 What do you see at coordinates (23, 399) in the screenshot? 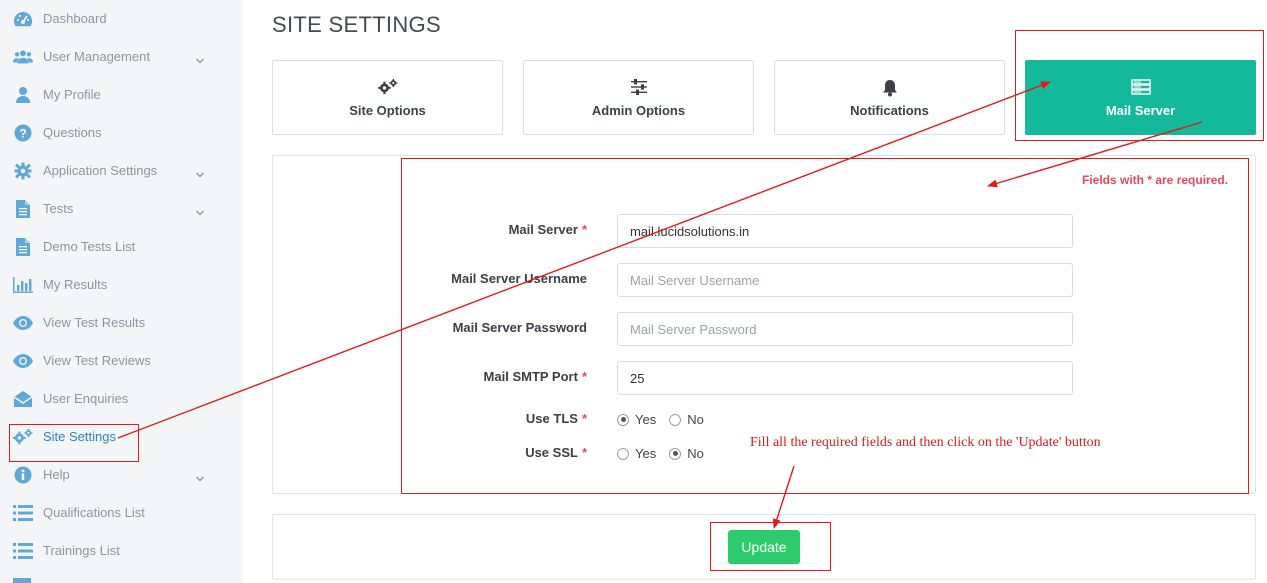
I see `envelope-icon` at bounding box center [23, 399].